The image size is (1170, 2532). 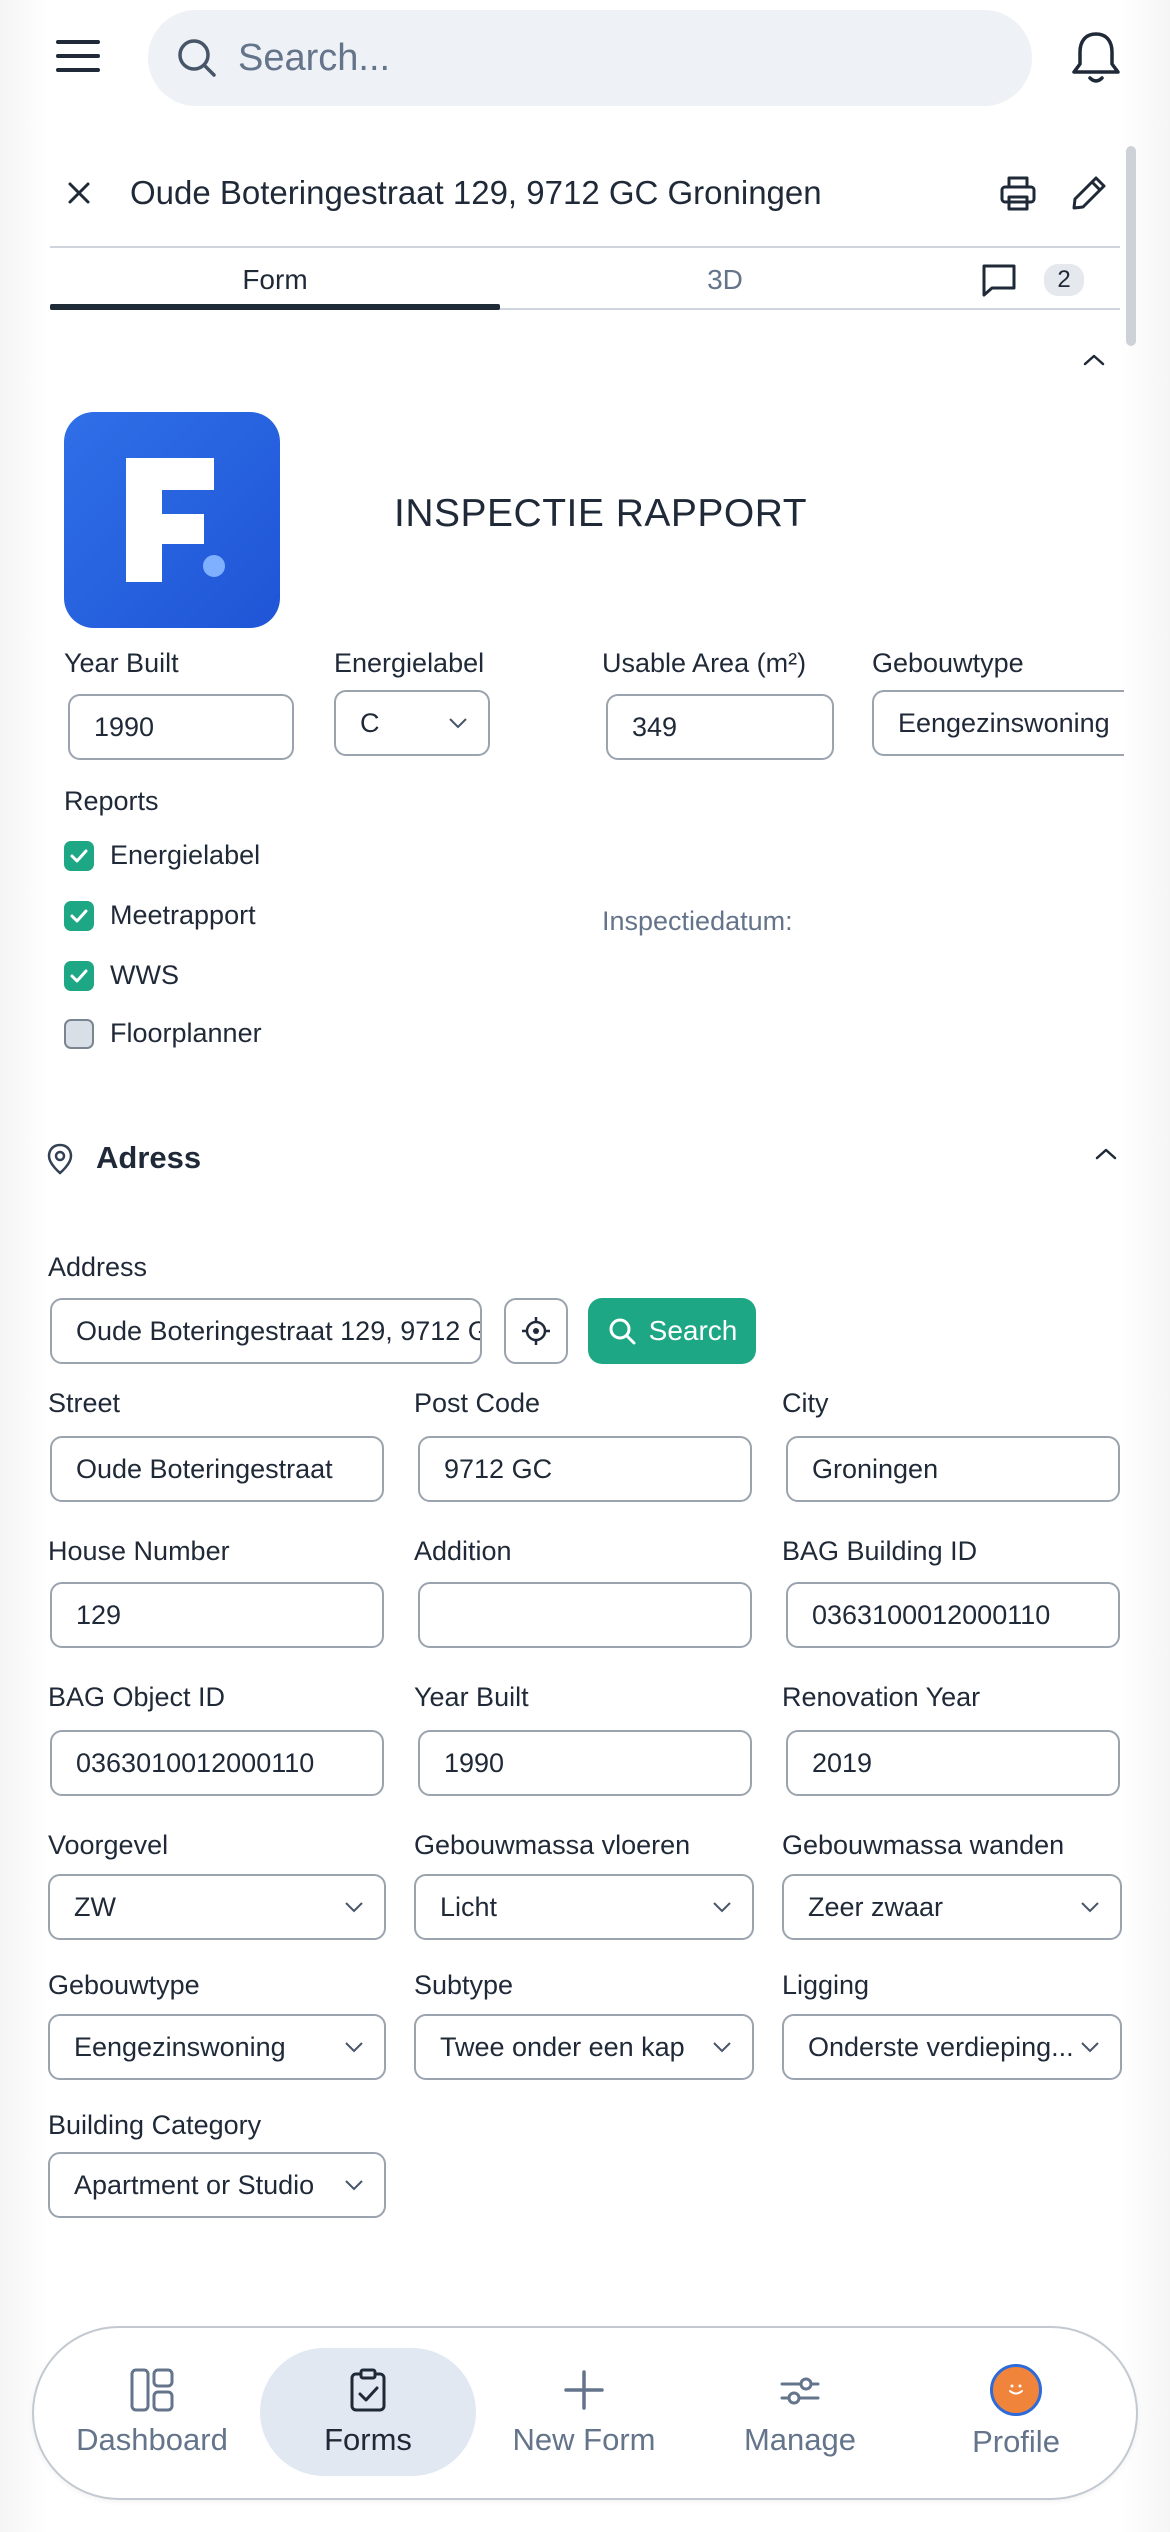 What do you see at coordinates (697, 921) in the screenshot?
I see `inspectiedatum-label: Inspectiedatum:` at bounding box center [697, 921].